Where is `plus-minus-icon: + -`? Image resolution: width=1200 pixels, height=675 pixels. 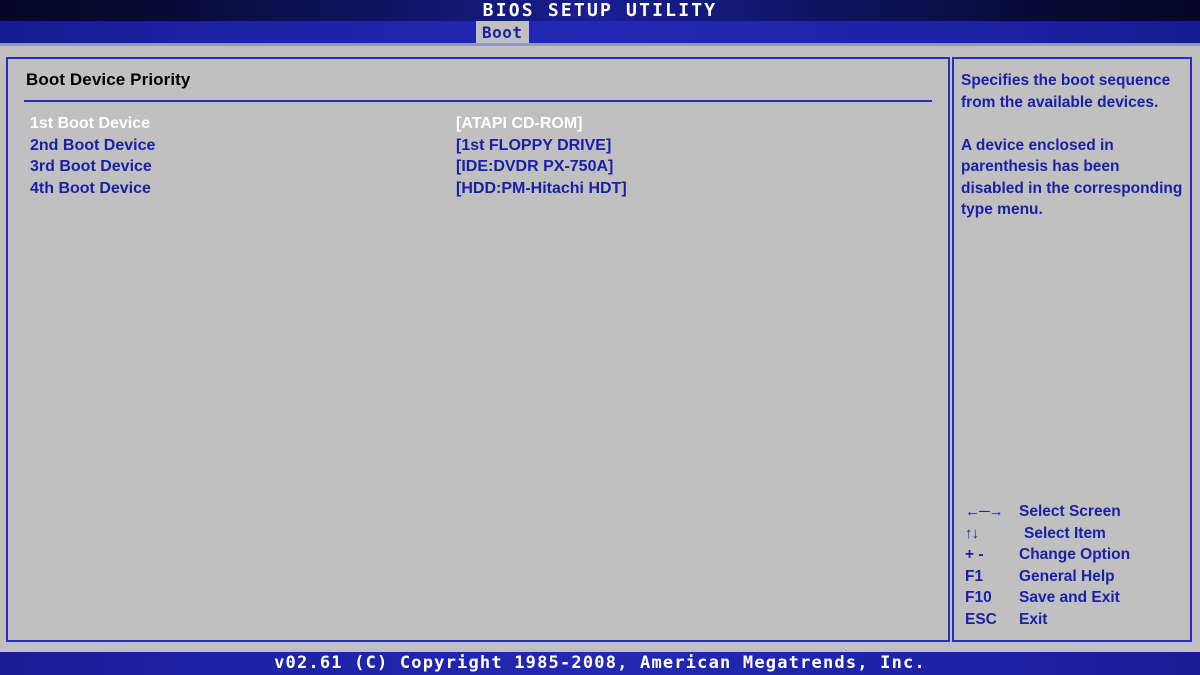 plus-minus-icon: + - is located at coordinates (974, 554).